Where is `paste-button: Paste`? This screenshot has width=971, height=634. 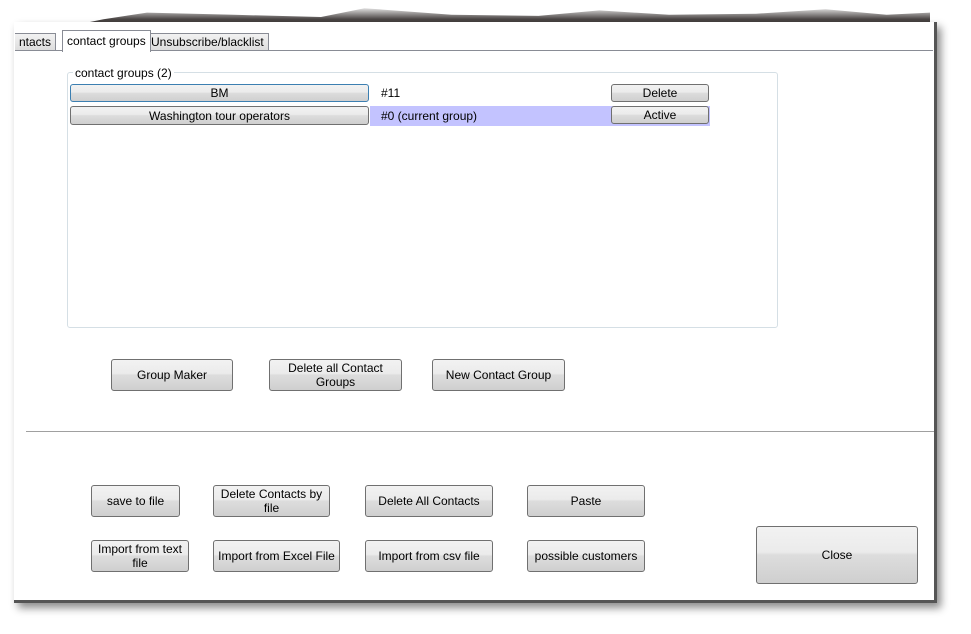 paste-button: Paste is located at coordinates (586, 501).